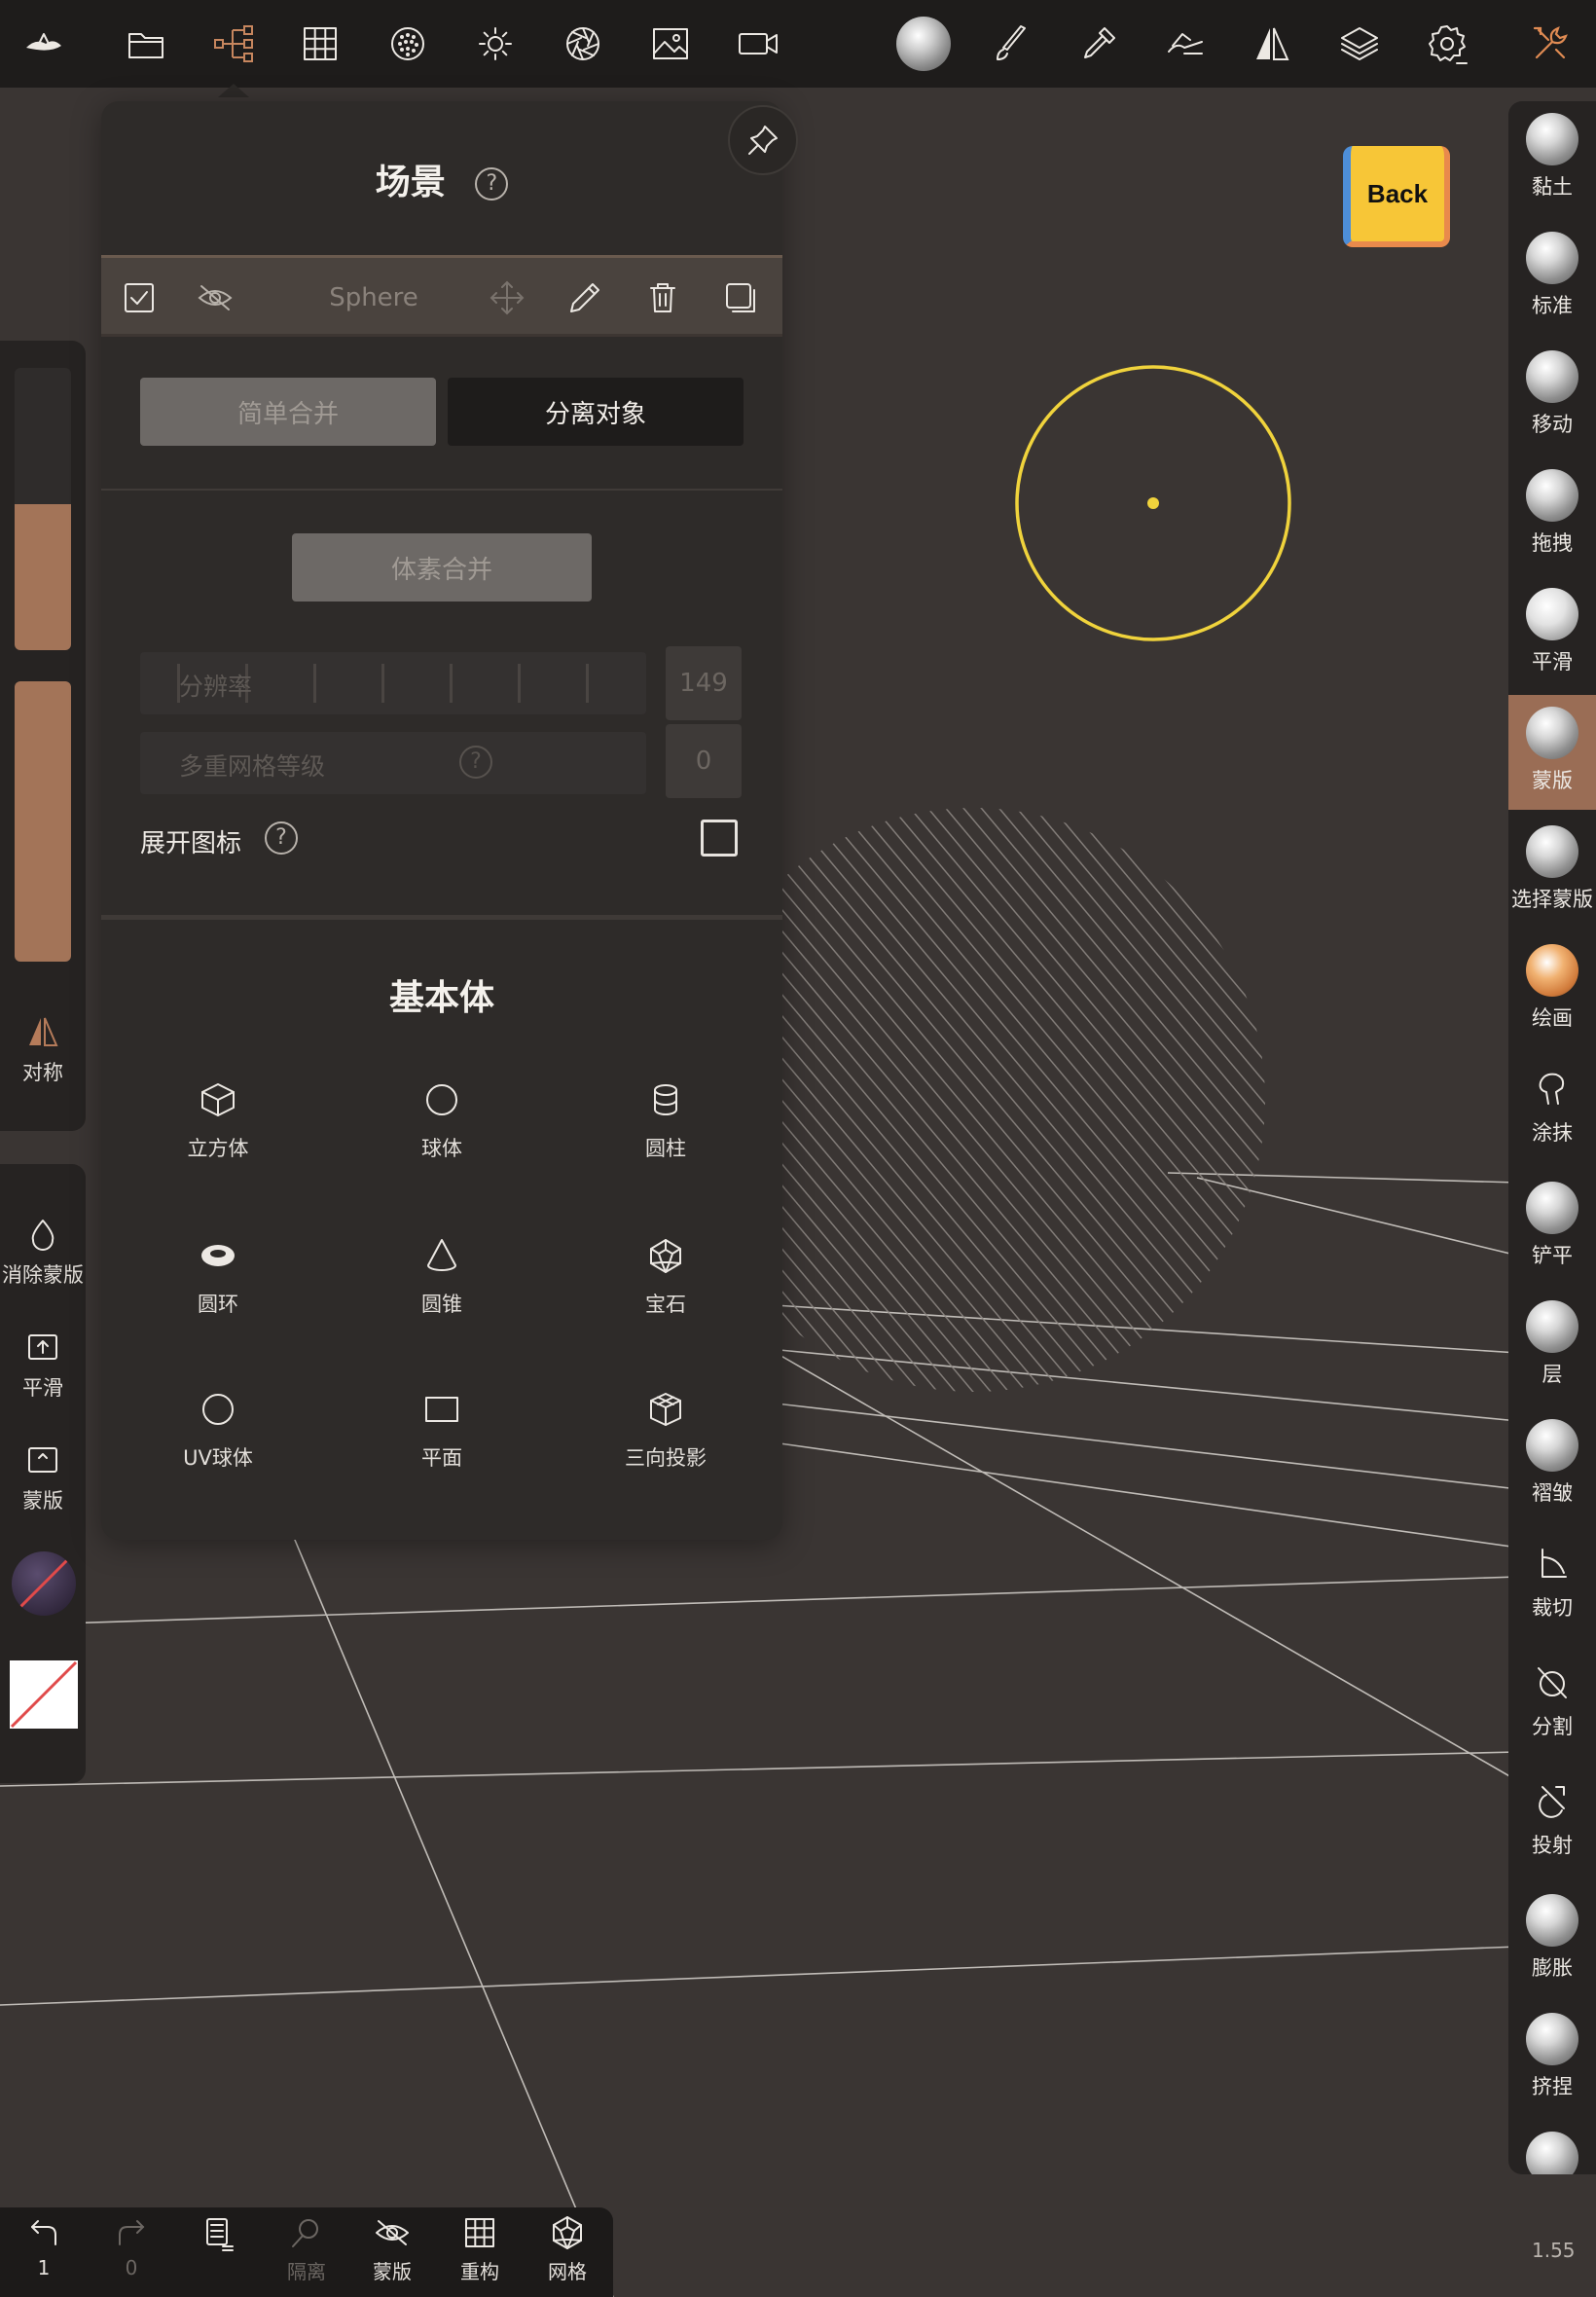 The height and width of the screenshot is (2297, 1596). What do you see at coordinates (218, 1292) in the screenshot?
I see `primitive-torus: 圆环` at bounding box center [218, 1292].